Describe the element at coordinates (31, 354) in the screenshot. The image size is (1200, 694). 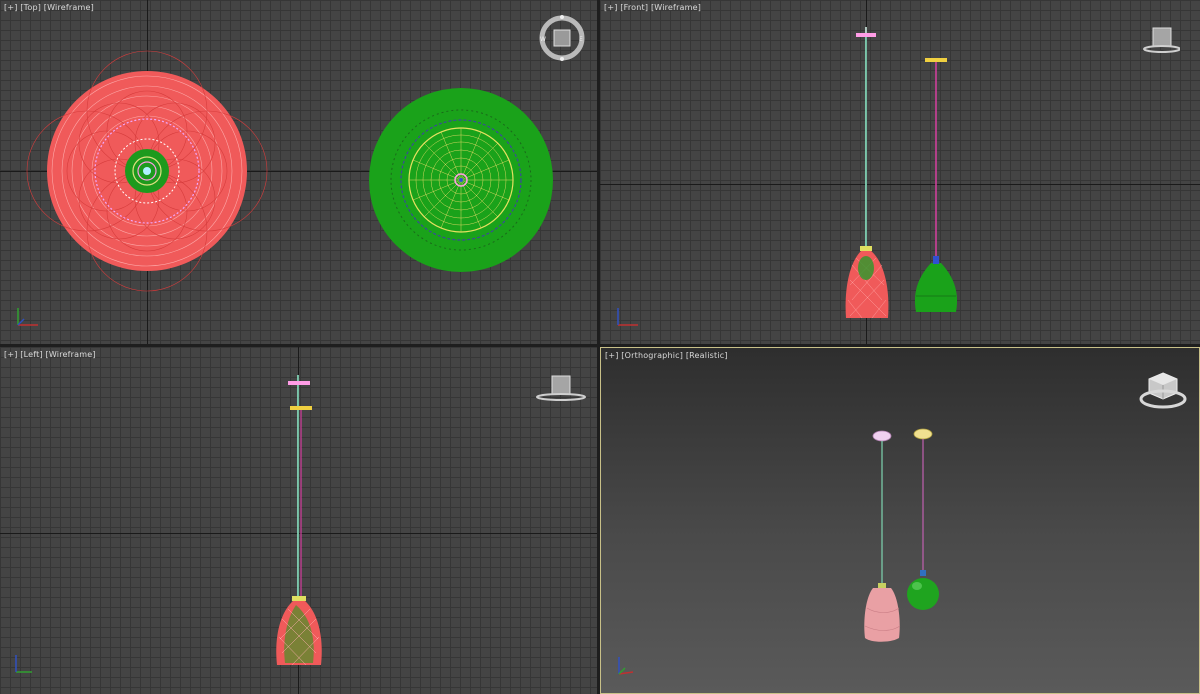
I see `view-type-label: [Left]` at that location.